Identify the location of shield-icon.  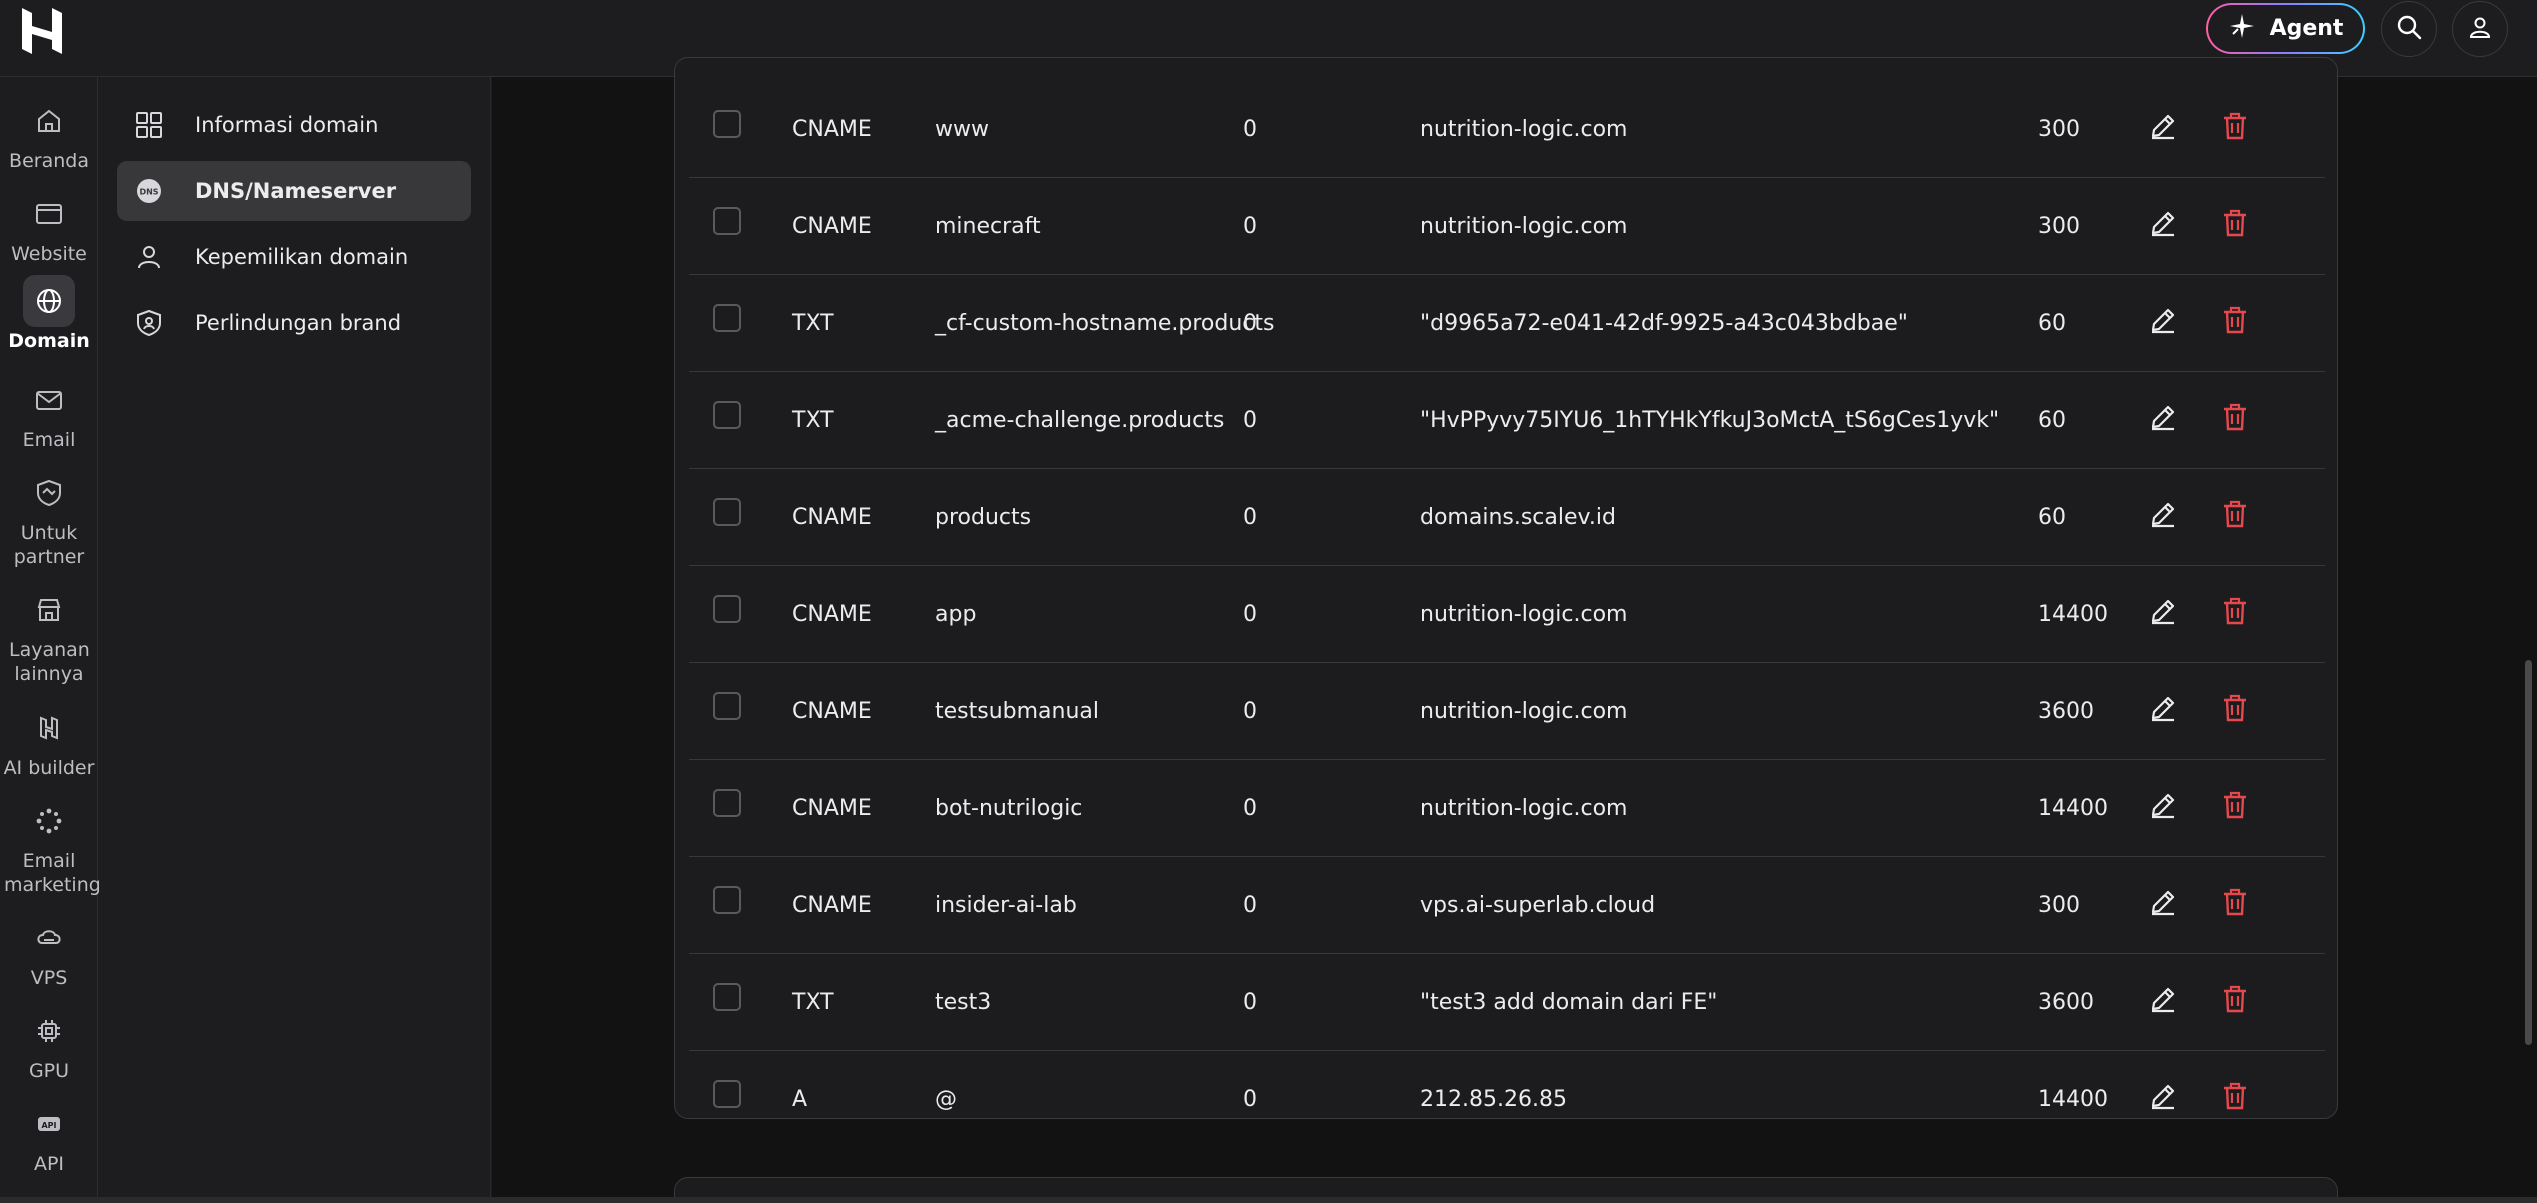
(149, 323).